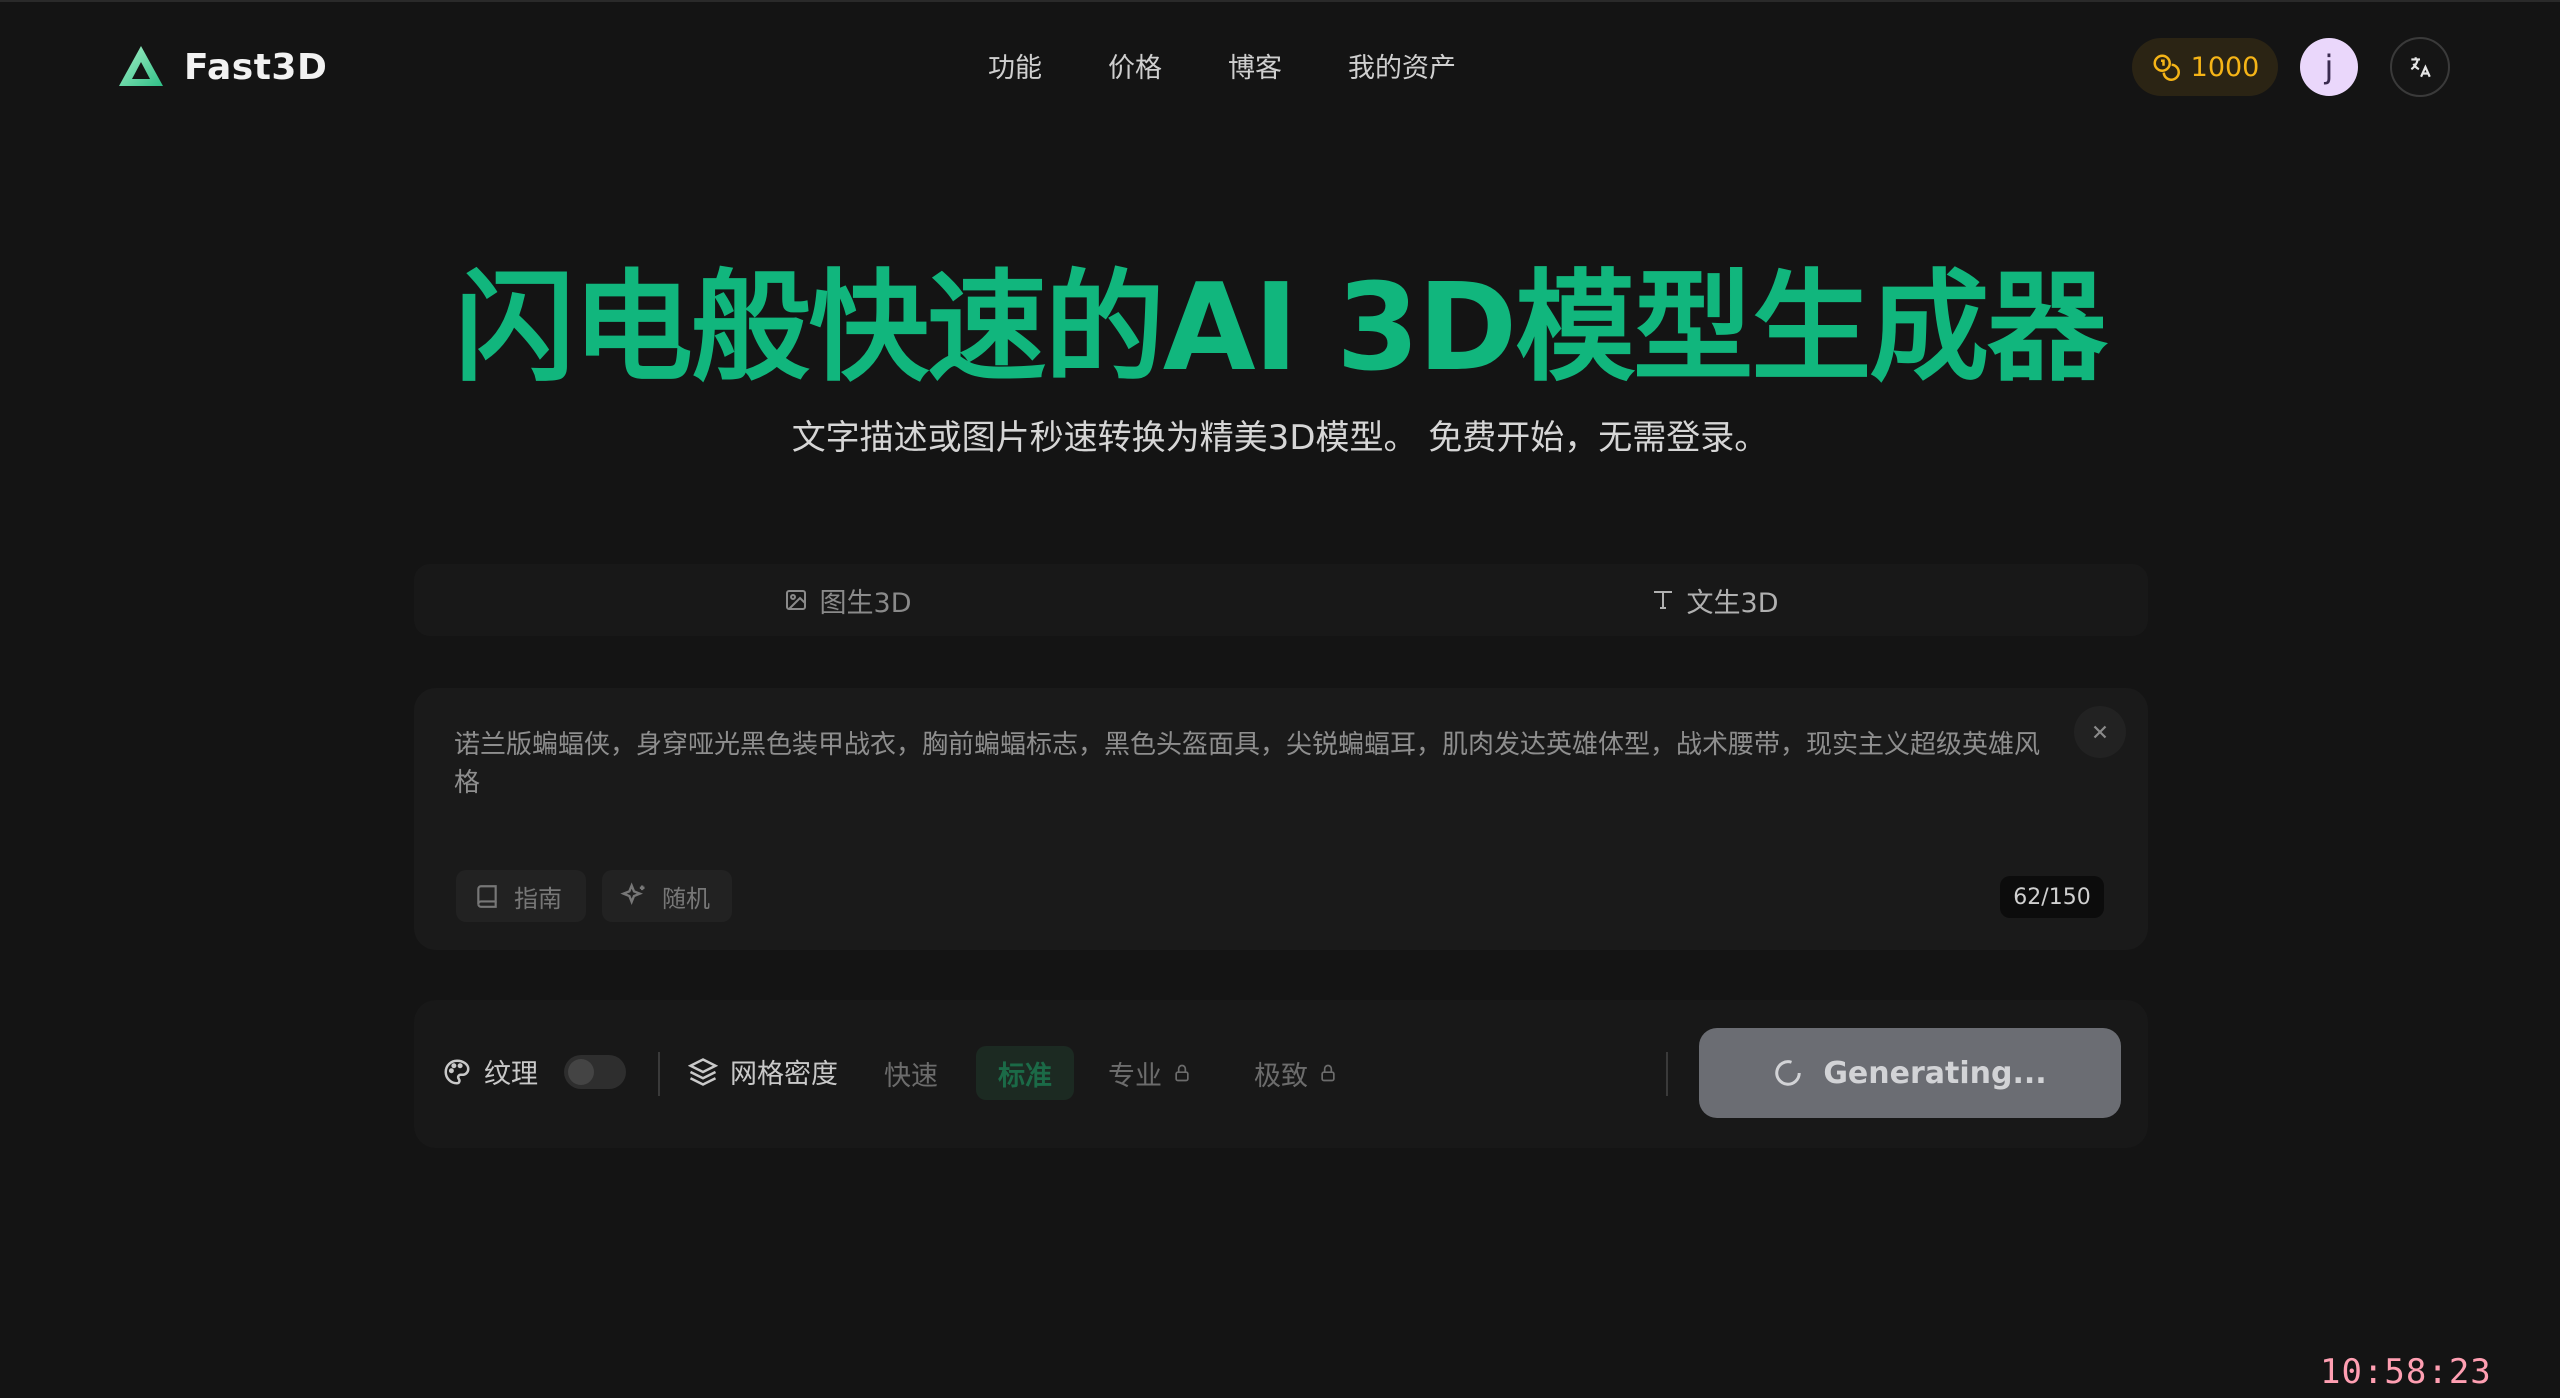 Image resolution: width=2560 pixels, height=1398 pixels. Describe the element at coordinates (865, 603) in the screenshot. I see `tab-label: 图生3D` at that location.